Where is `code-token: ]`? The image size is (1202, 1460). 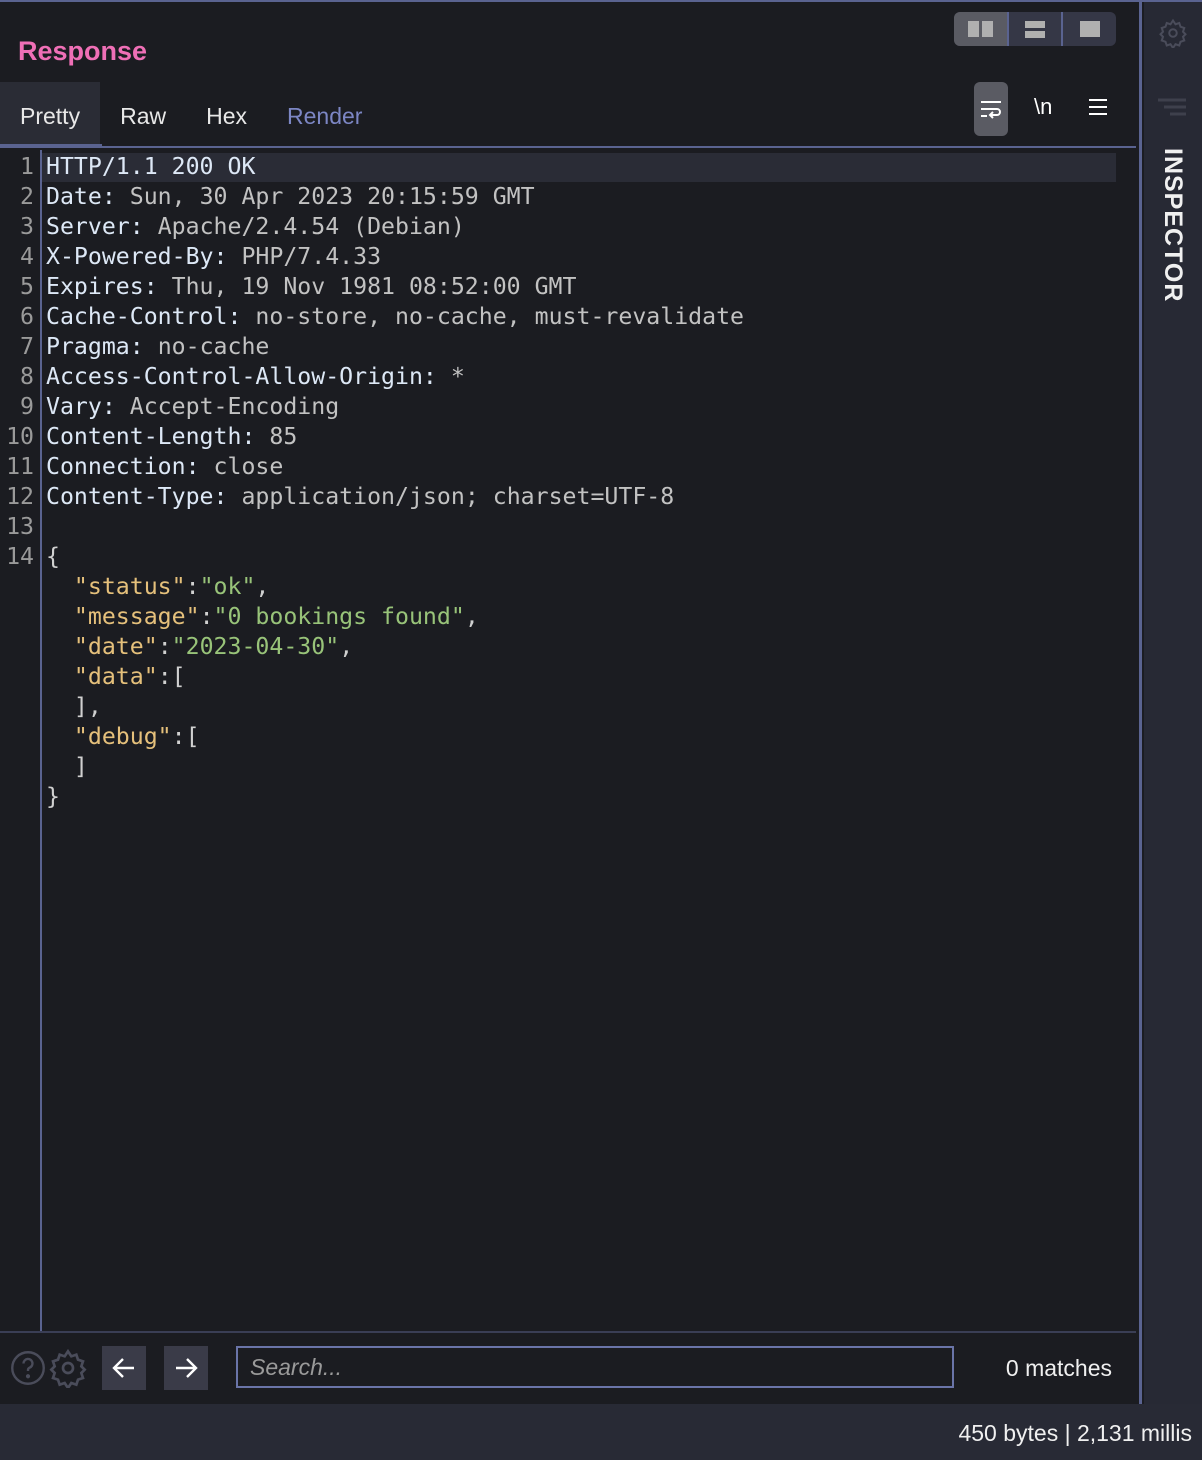
code-token: ] is located at coordinates (67, 766).